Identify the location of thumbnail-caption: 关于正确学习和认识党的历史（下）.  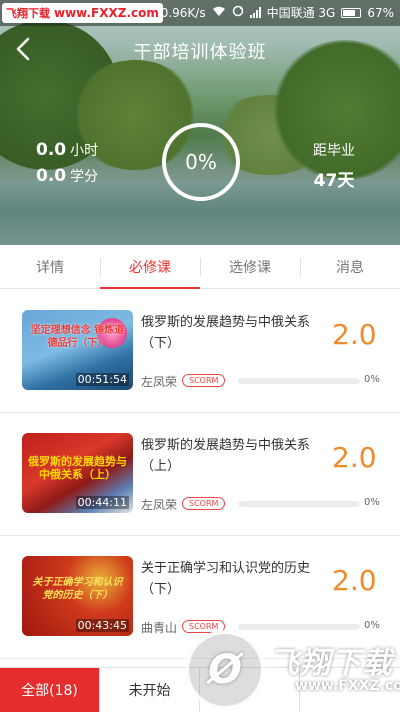
(77, 589).